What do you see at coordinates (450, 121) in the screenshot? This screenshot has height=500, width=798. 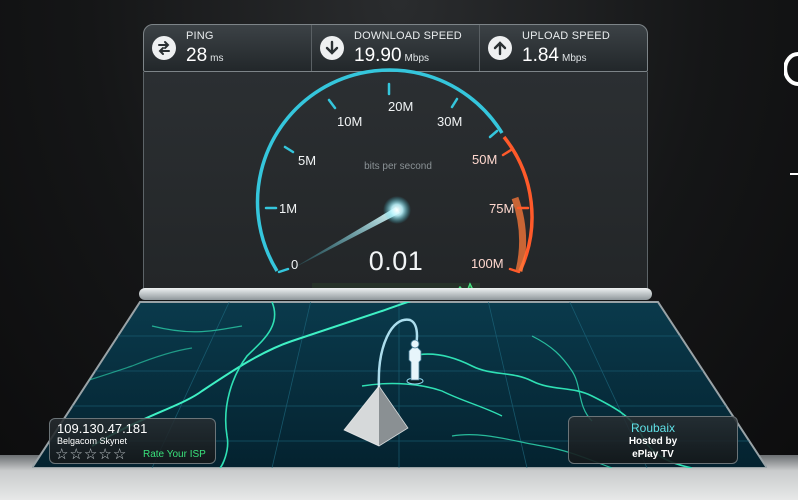 I see `gauge-tick-30m: 30M` at bounding box center [450, 121].